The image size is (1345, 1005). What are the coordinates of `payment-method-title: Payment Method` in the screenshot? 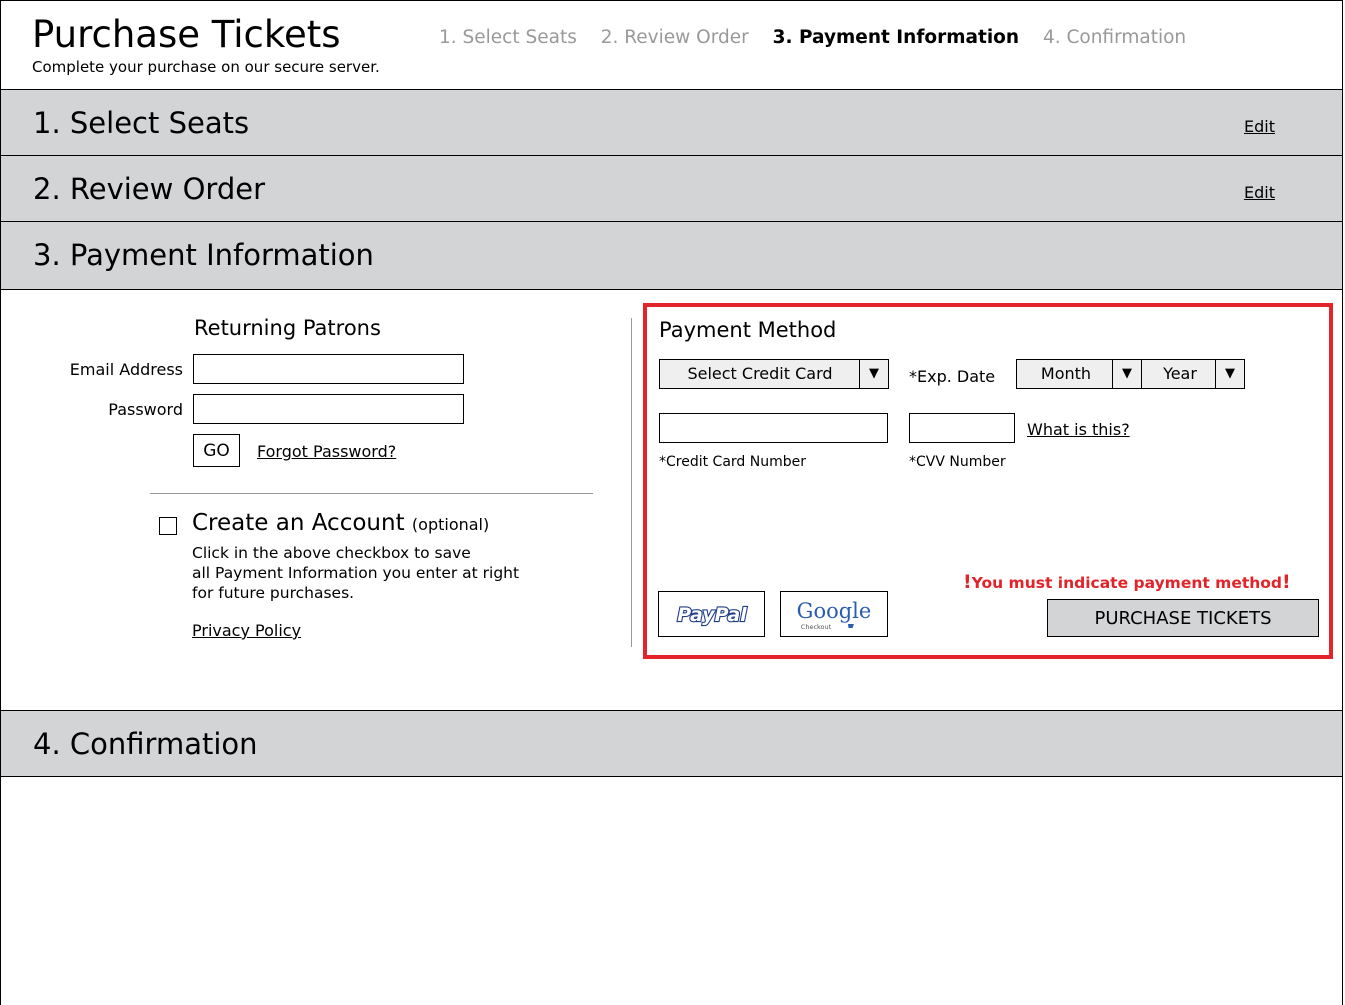 It's located at (748, 330).